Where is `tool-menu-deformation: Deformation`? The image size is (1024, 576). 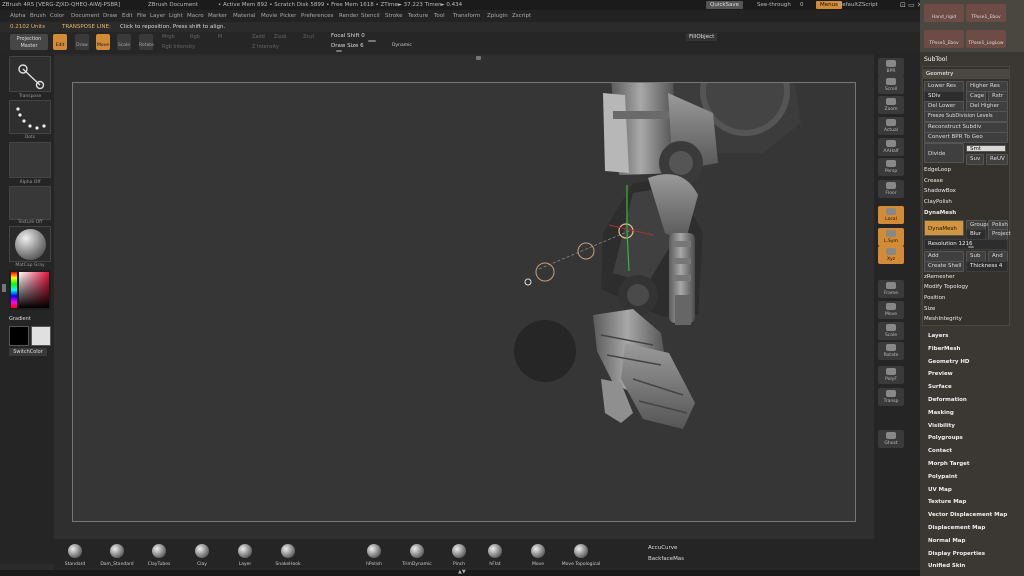 tool-menu-deformation: Deformation is located at coordinates (947, 400).